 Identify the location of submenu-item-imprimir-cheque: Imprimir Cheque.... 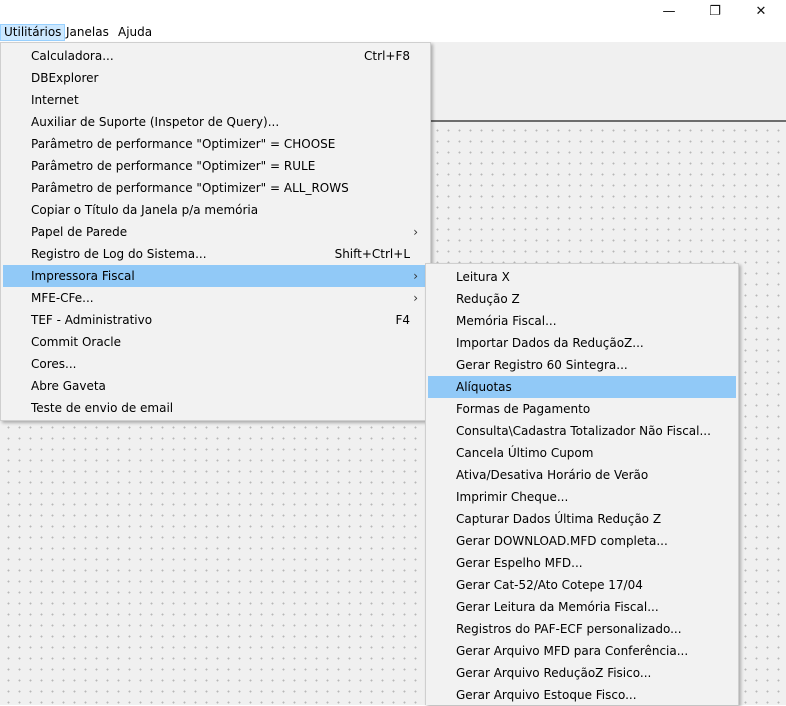
(582, 497).